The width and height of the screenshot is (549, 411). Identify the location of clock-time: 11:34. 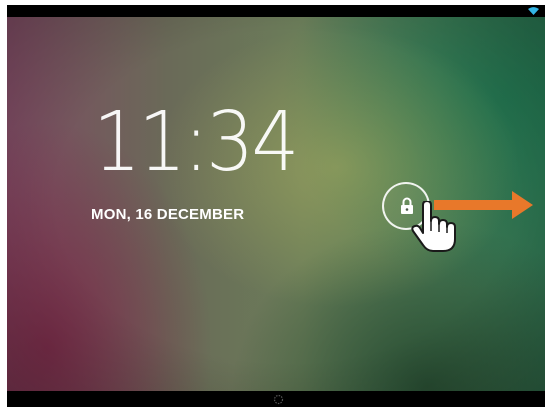
(196, 142).